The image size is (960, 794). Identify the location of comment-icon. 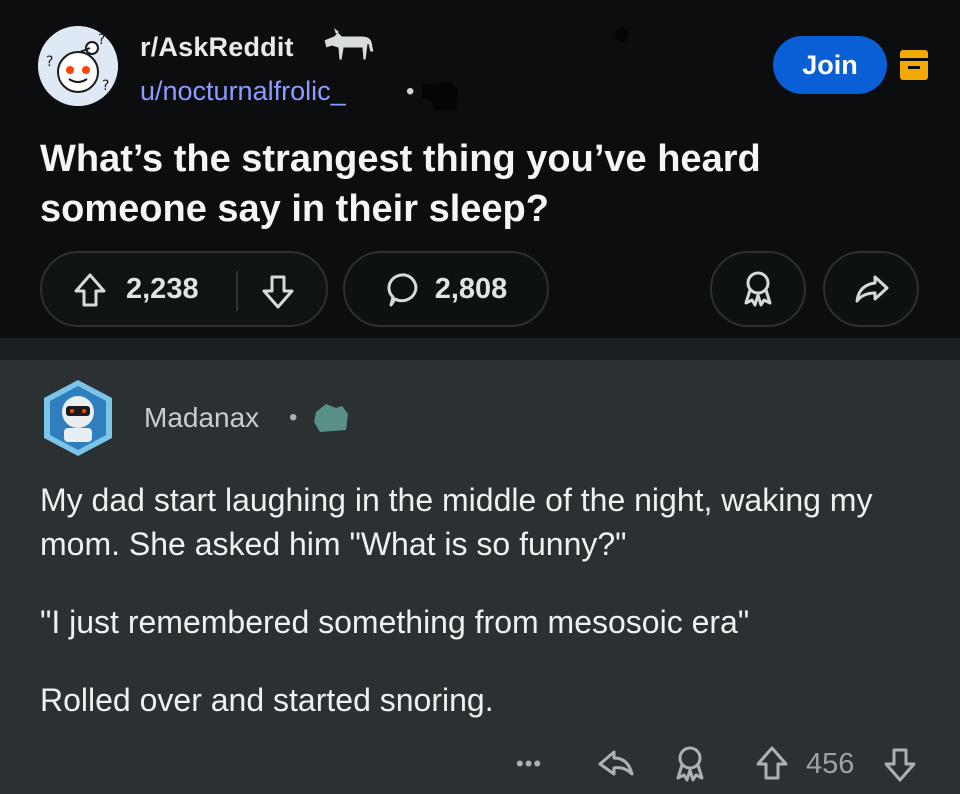
(402, 290).